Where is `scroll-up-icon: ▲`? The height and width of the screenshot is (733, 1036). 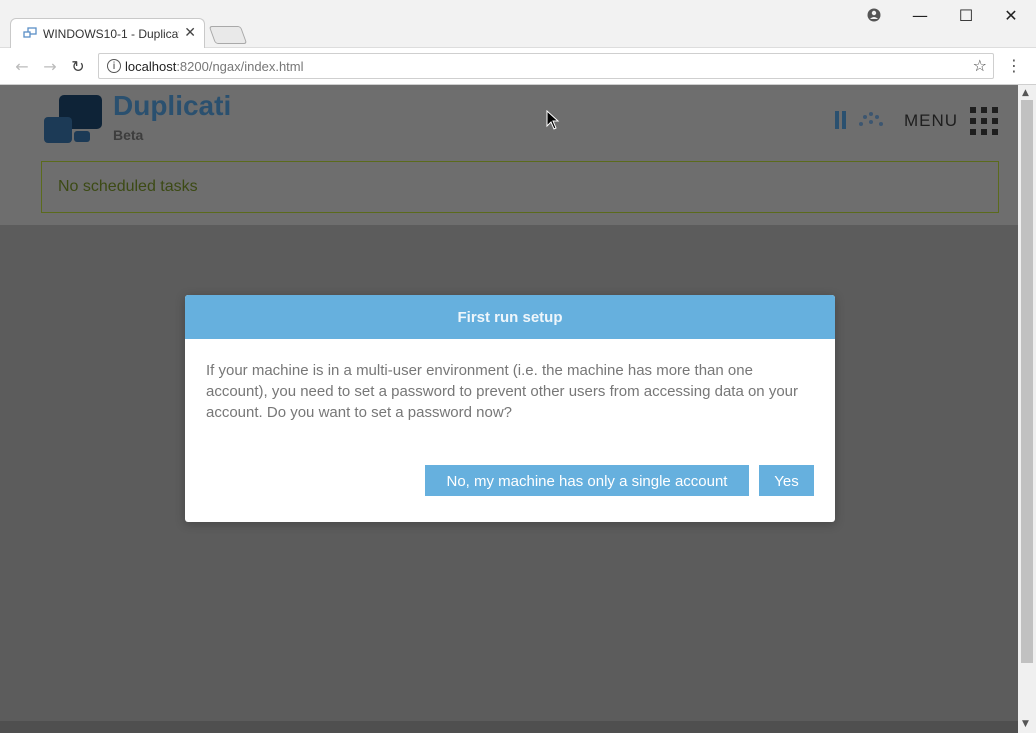 scroll-up-icon: ▲ is located at coordinates (1025, 93).